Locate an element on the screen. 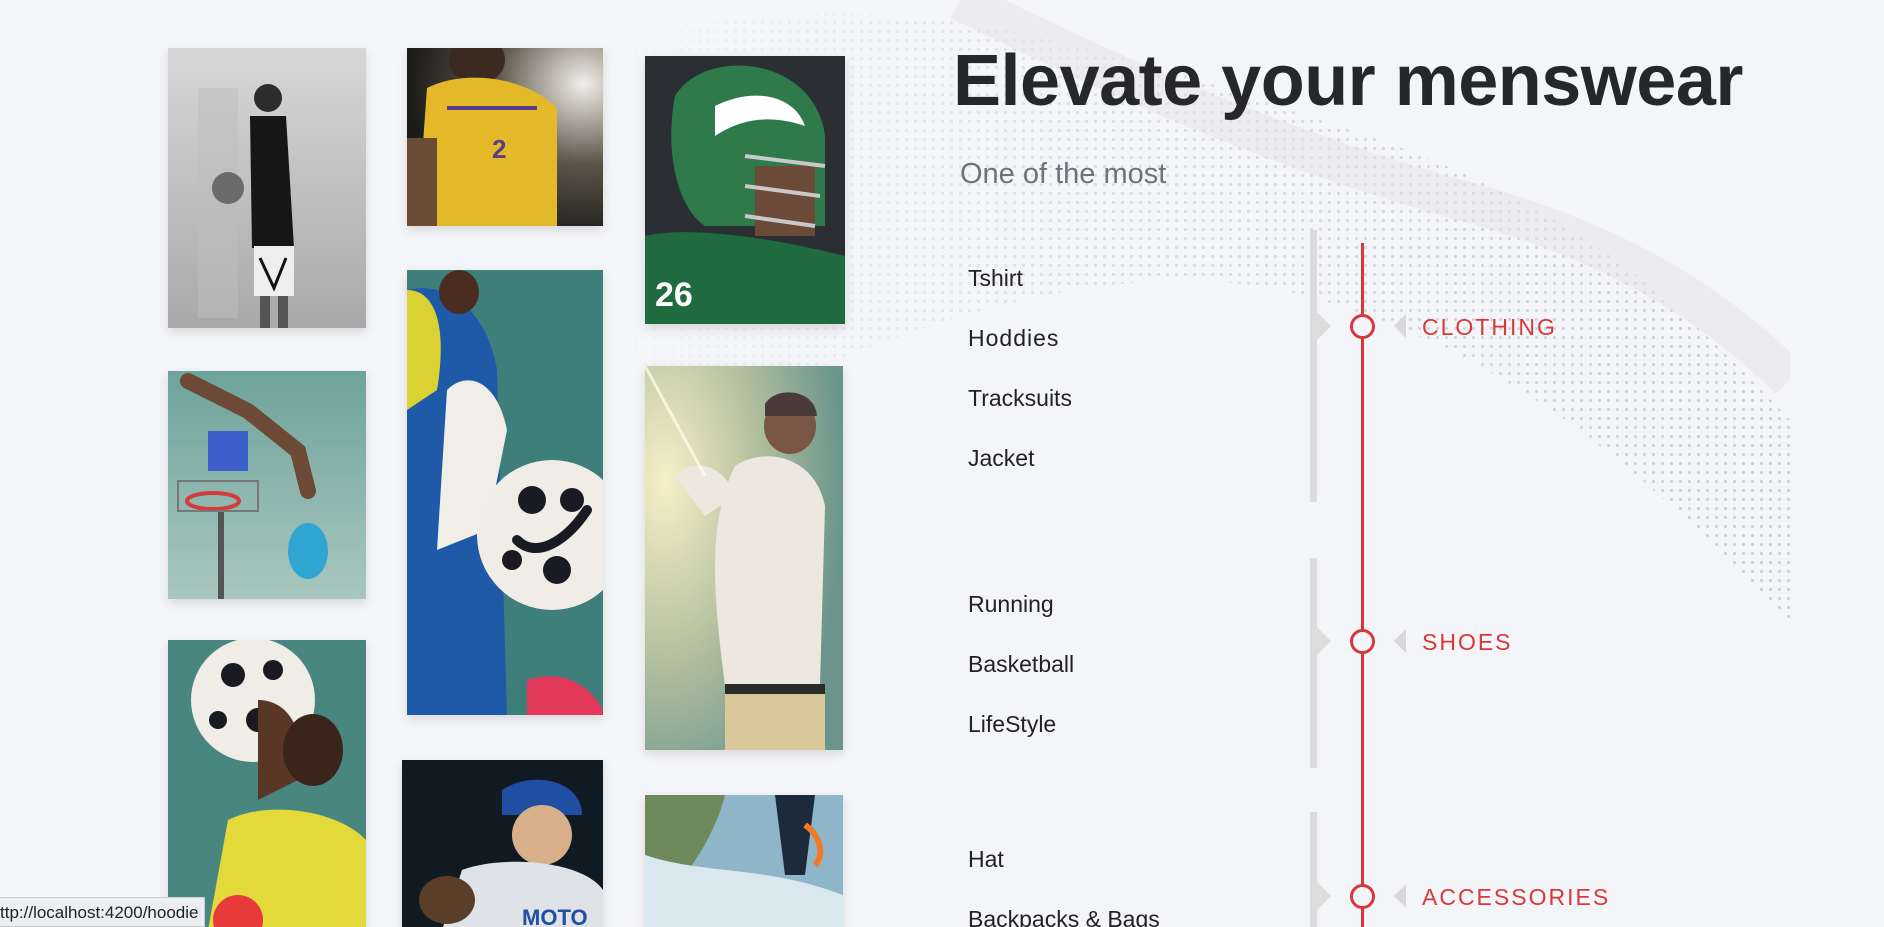 Image resolution: width=1884 pixels, height=927 pixels. shoes-node is located at coordinates (1362, 641).